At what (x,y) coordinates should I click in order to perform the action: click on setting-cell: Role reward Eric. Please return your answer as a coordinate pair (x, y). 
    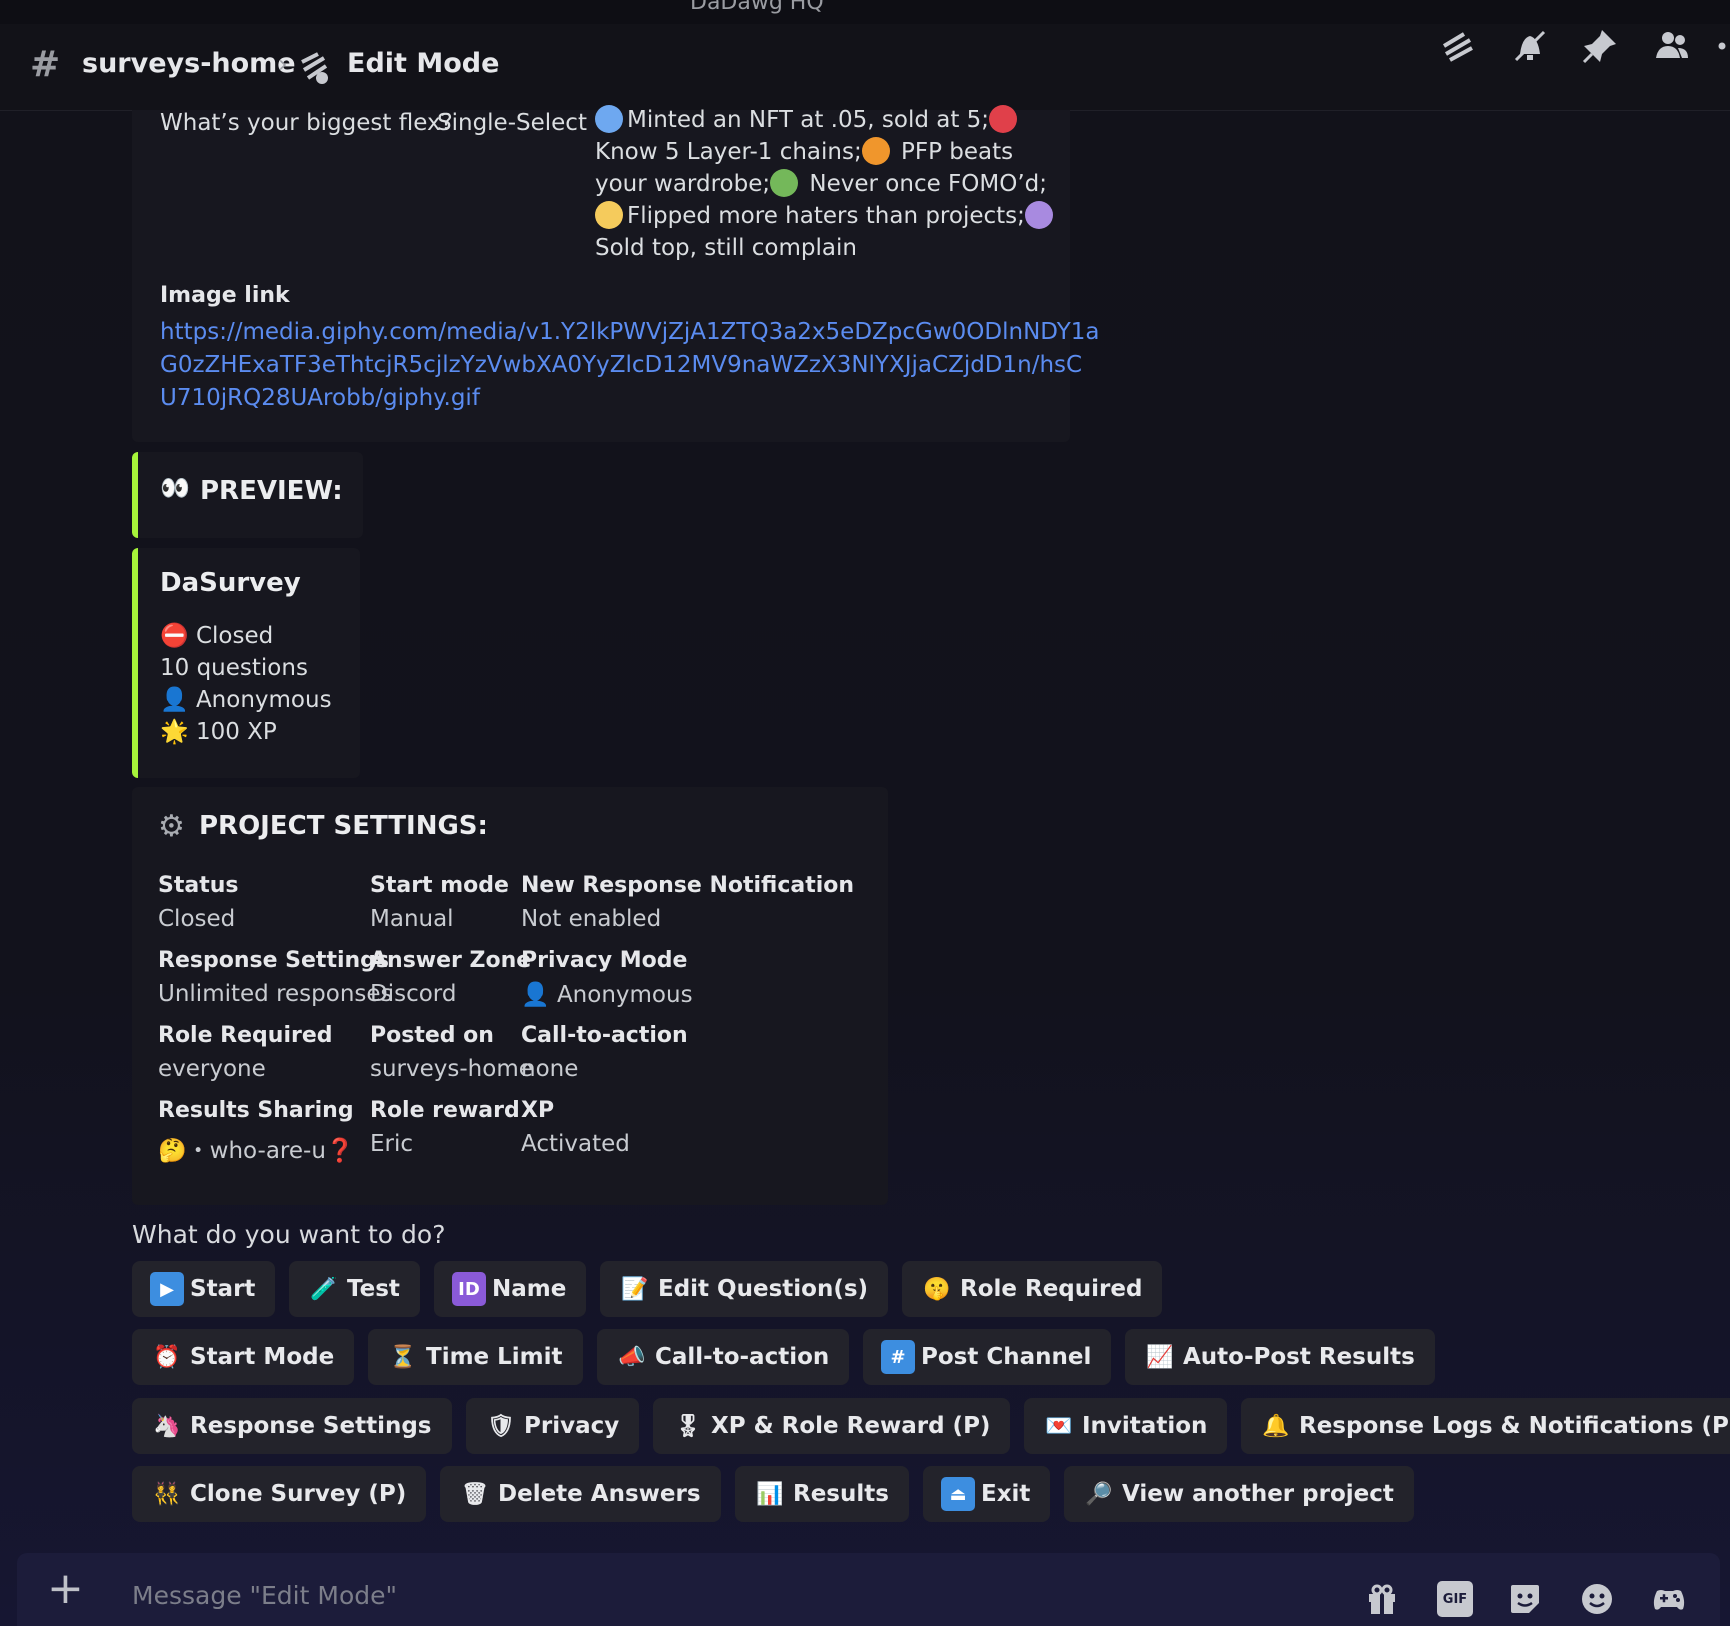
    Looking at the image, I should click on (445, 1127).